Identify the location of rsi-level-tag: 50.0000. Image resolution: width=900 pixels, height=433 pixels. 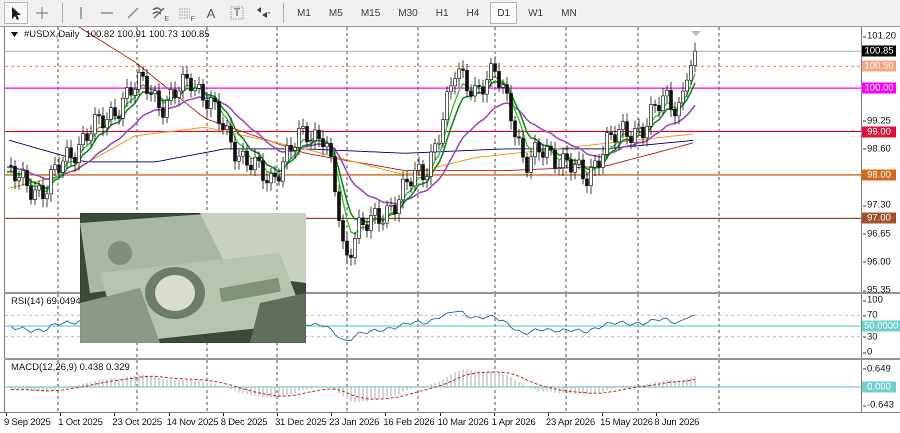
(881, 326).